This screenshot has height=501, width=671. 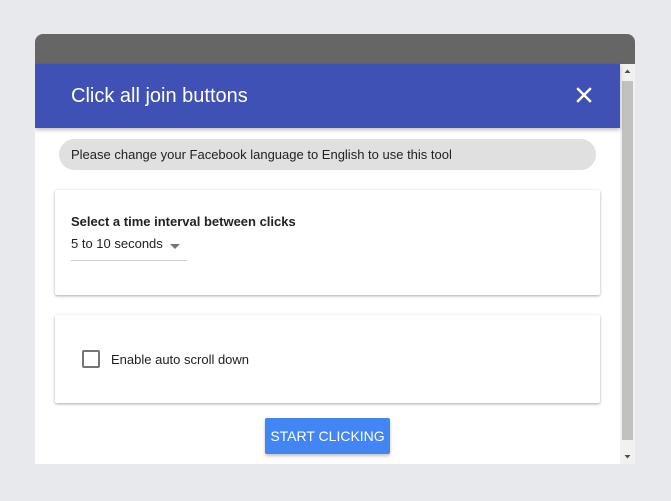 I want to click on arrow-down-icon, so click(x=627, y=457).